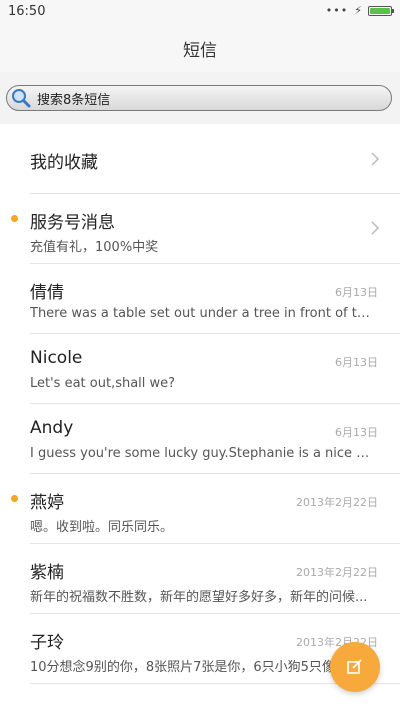 The width and height of the screenshot is (400, 711). Describe the element at coordinates (72, 223) in the screenshot. I see `conversation-name: 服务号消息` at that location.